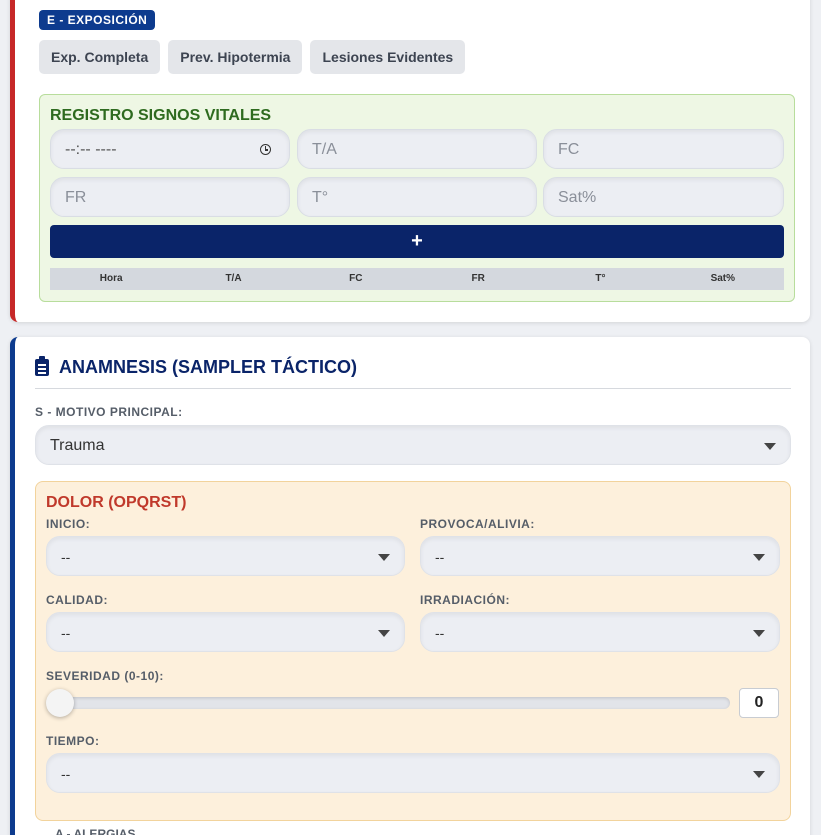 The image size is (821, 835). Describe the element at coordinates (68, 524) in the screenshot. I see `inicio-label: INICIO:` at that location.